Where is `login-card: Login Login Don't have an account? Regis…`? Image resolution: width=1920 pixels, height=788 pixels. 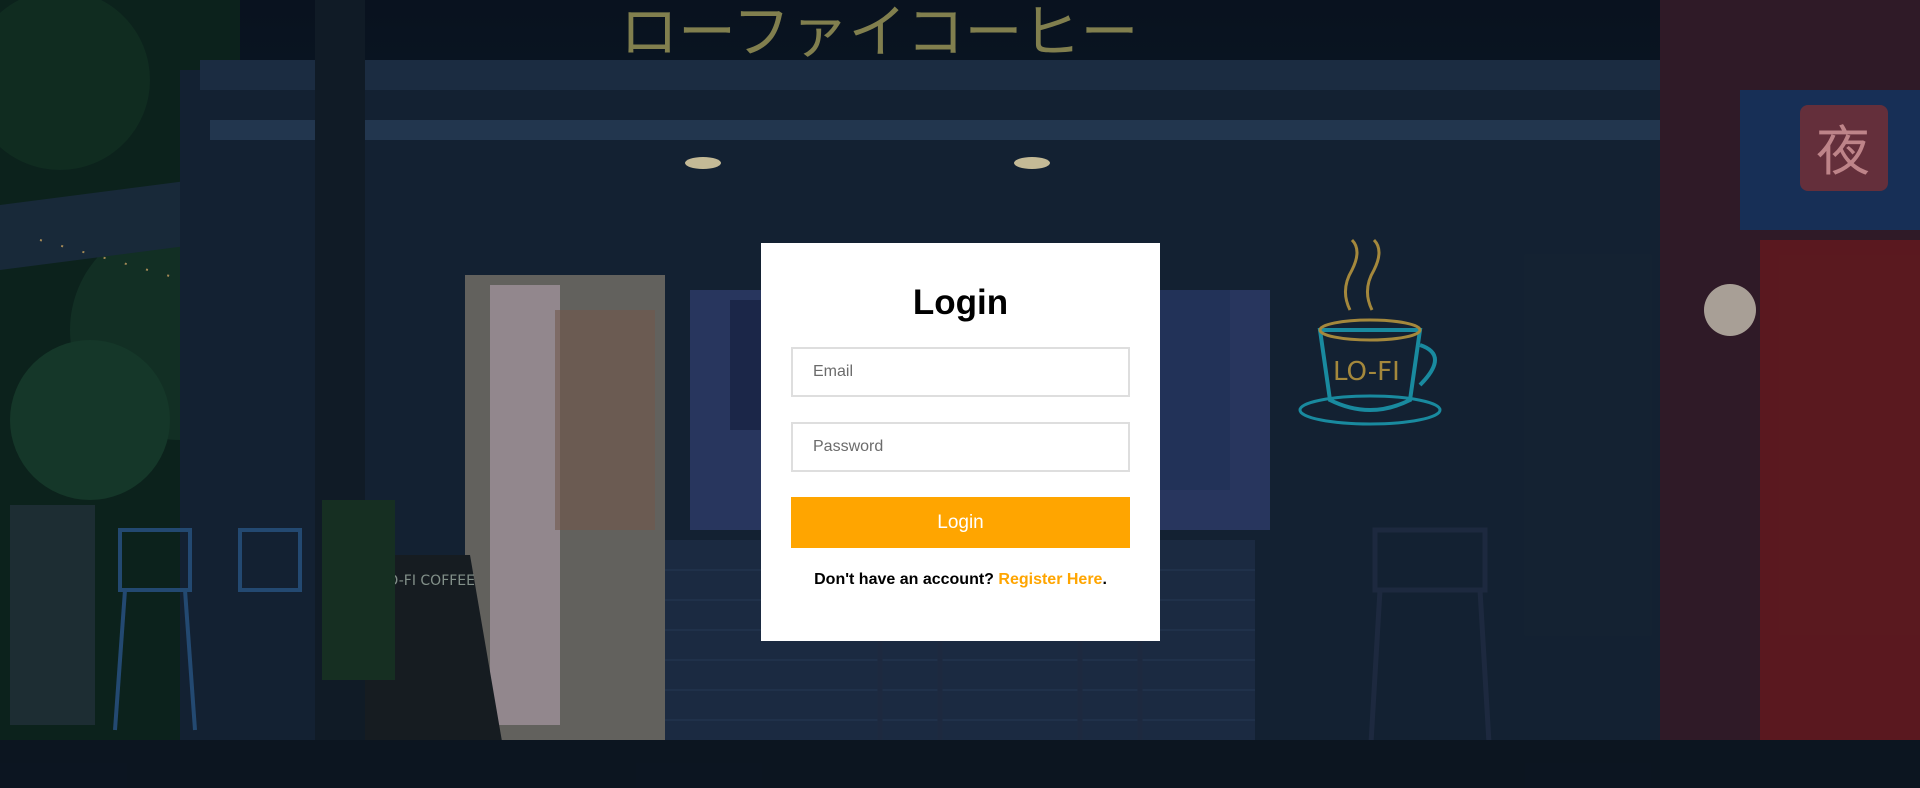
login-card: Login Login Don't have an account? Regis… is located at coordinates (960, 442).